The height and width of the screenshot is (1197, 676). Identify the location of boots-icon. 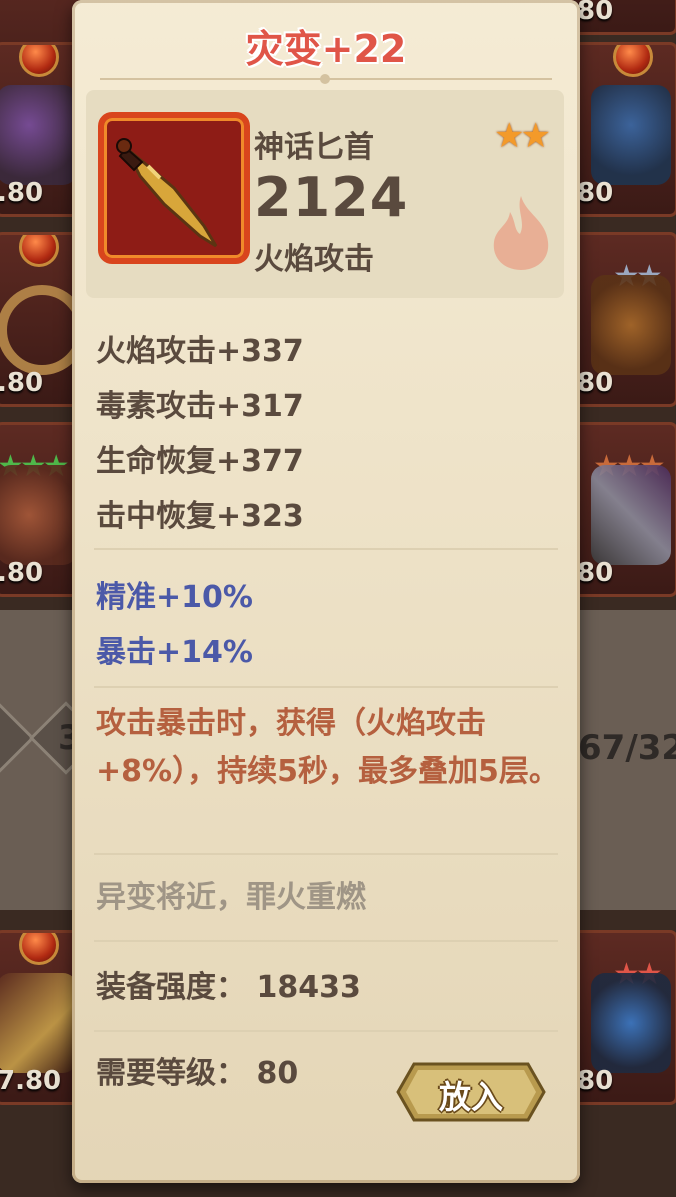
(38, 515).